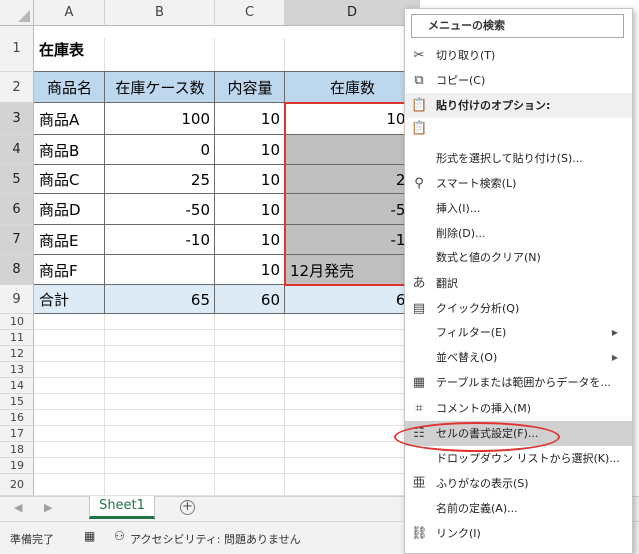  I want to click on select-all-corner, so click(17, 13).